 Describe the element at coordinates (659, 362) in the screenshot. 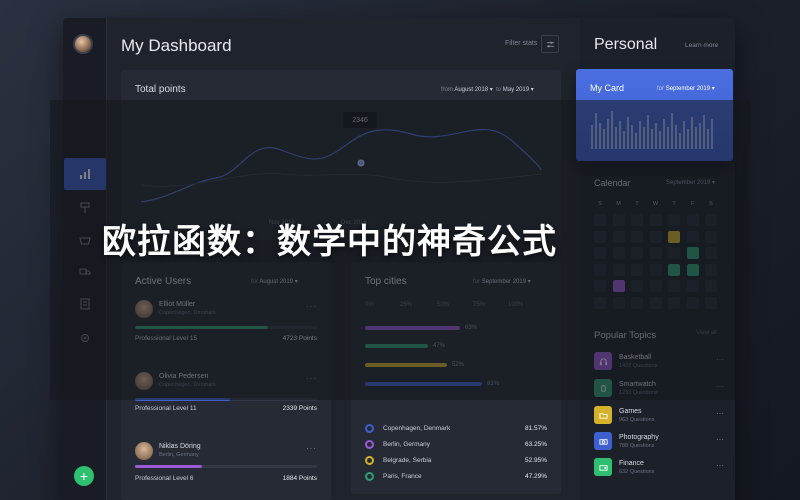

I see `list-item: Basketball 1422 Questions ···` at that location.